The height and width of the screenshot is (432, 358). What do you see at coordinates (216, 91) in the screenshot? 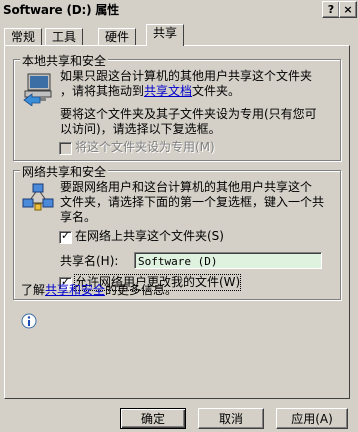
I see `local-desc-after: 文件夹。` at bounding box center [216, 91].